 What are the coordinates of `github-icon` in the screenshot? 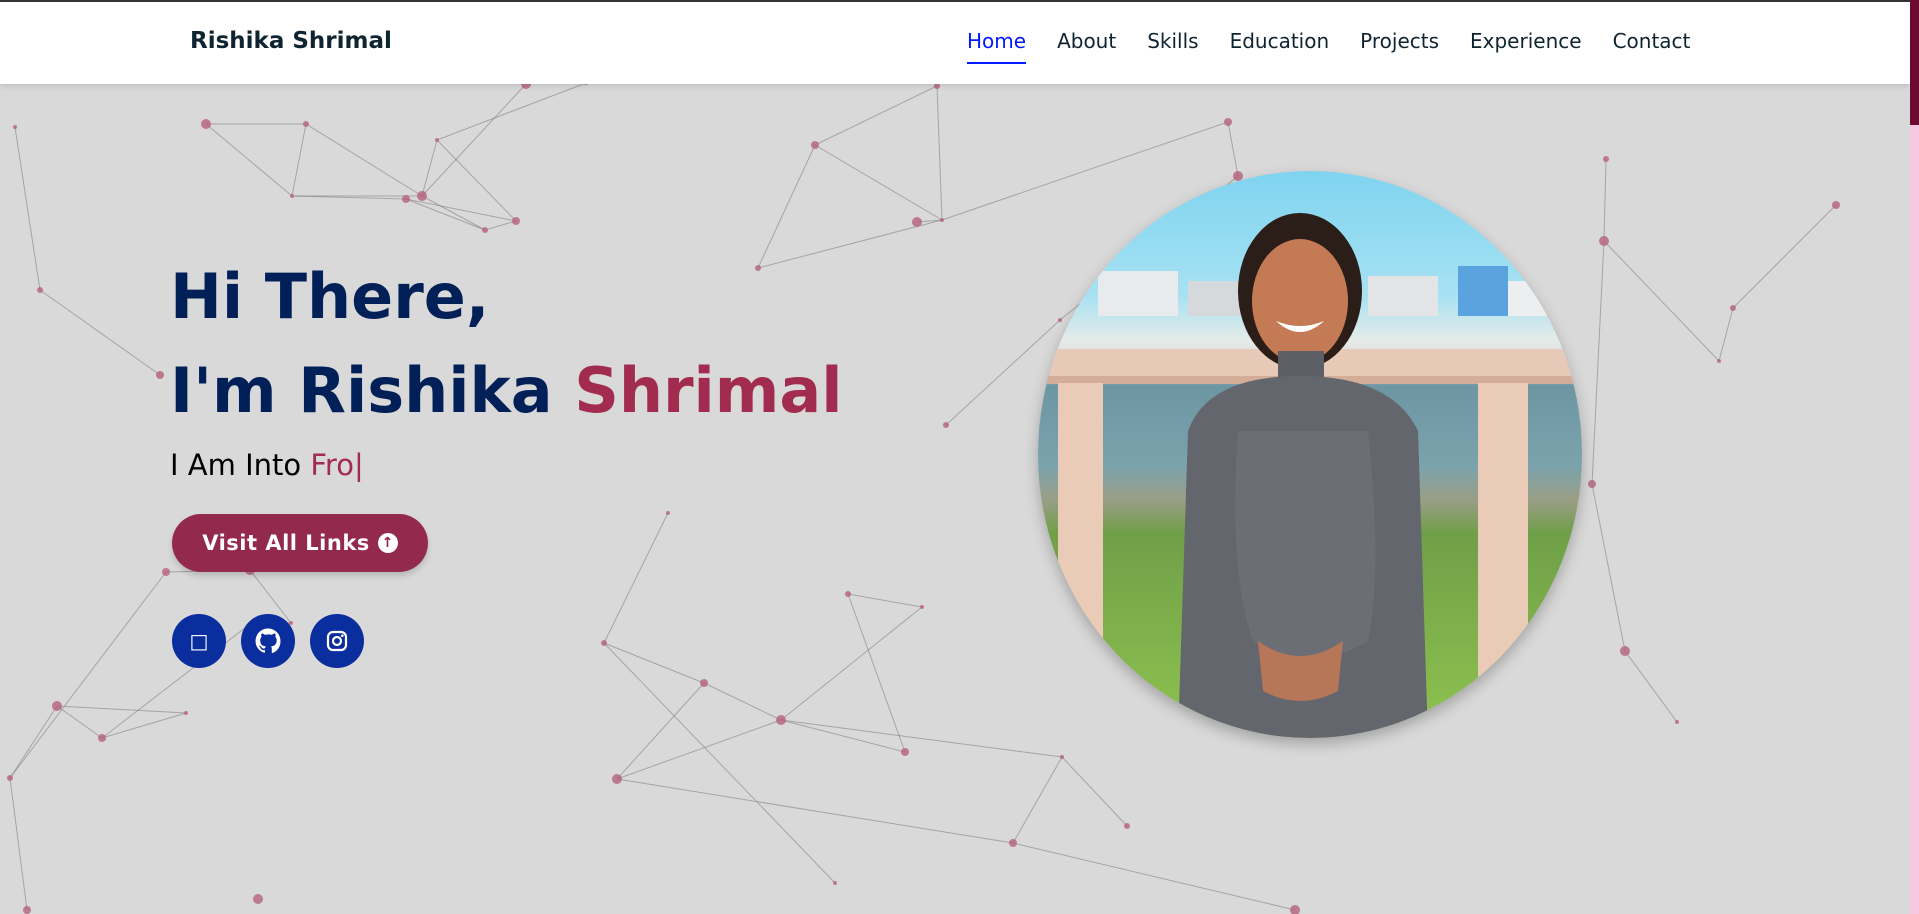 It's located at (268, 641).